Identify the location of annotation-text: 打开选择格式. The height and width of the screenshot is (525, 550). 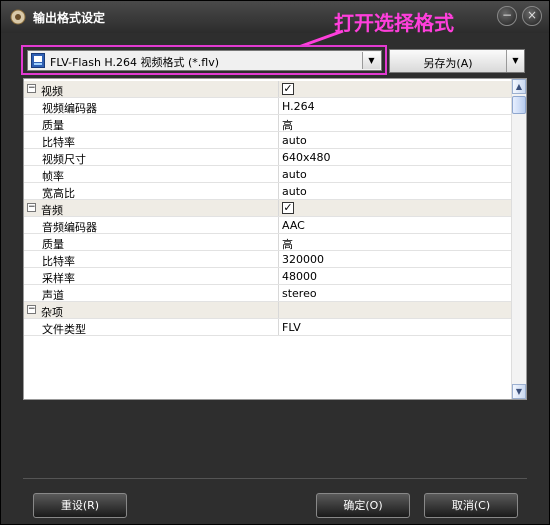
(394, 23).